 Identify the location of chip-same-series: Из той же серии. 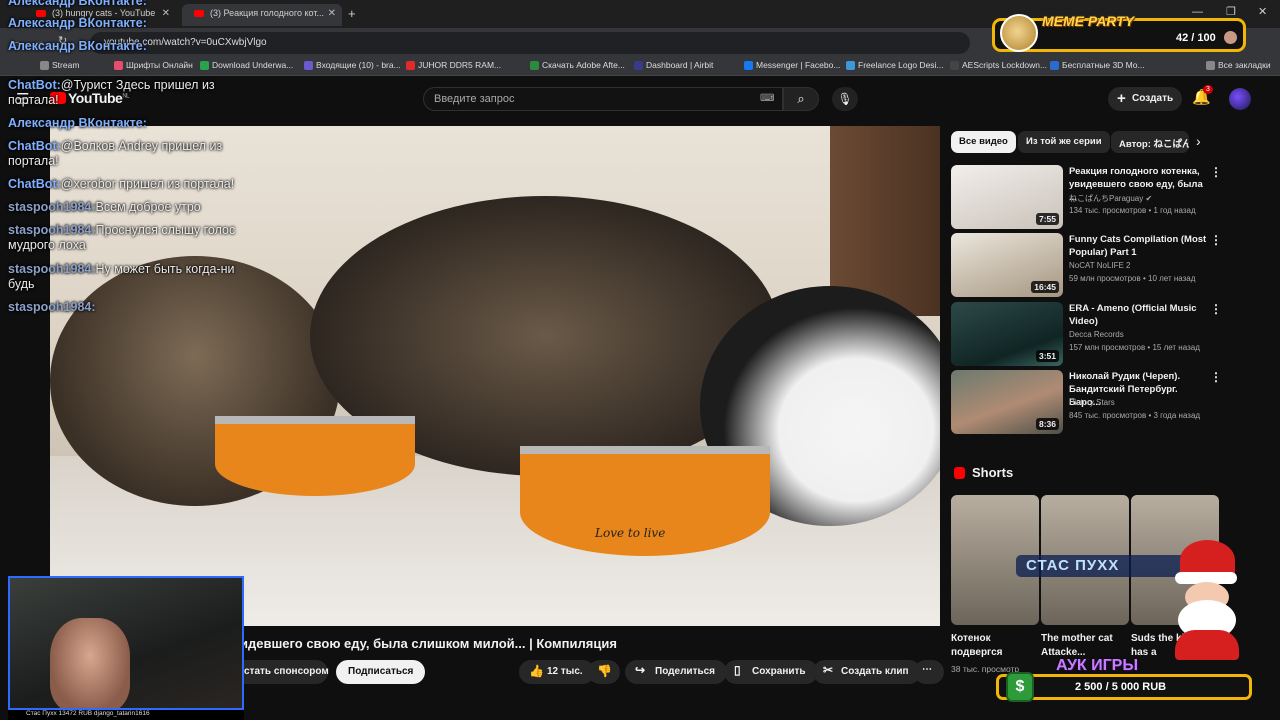
(1064, 142).